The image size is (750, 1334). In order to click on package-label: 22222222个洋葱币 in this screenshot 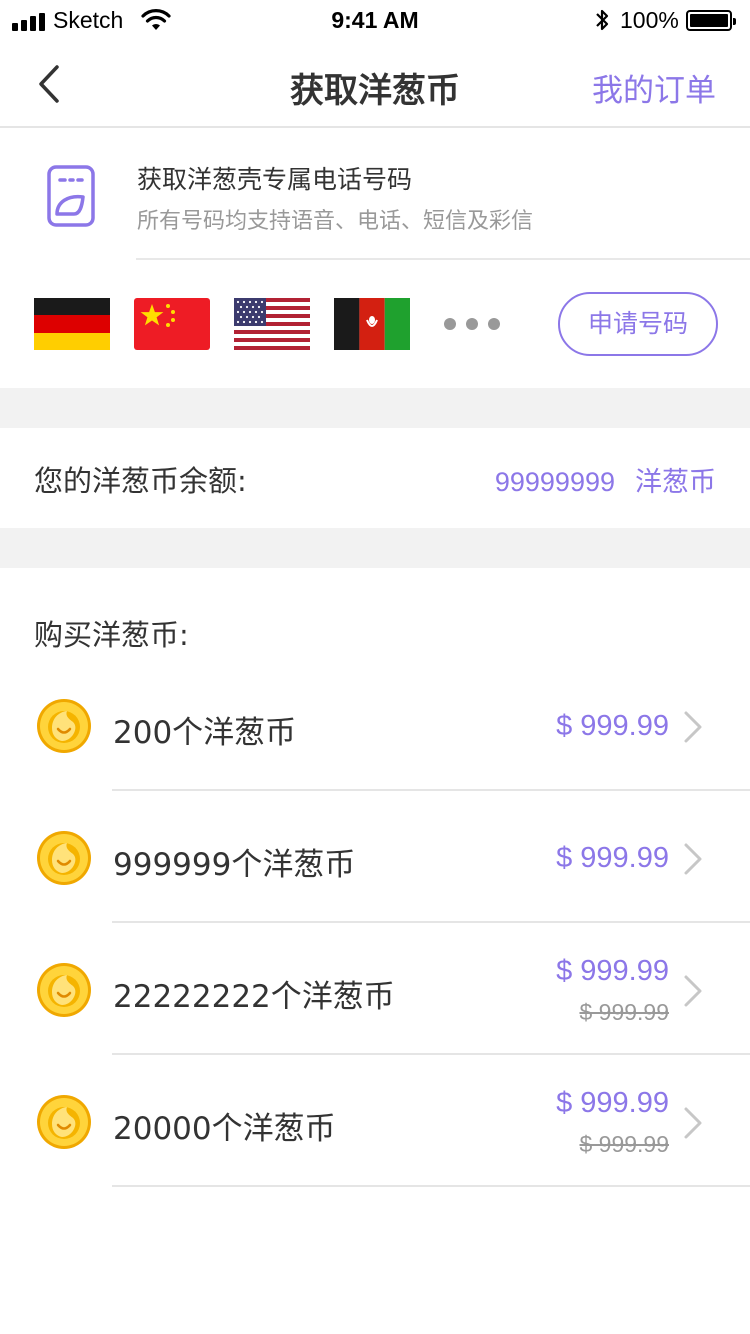, I will do `click(254, 997)`.